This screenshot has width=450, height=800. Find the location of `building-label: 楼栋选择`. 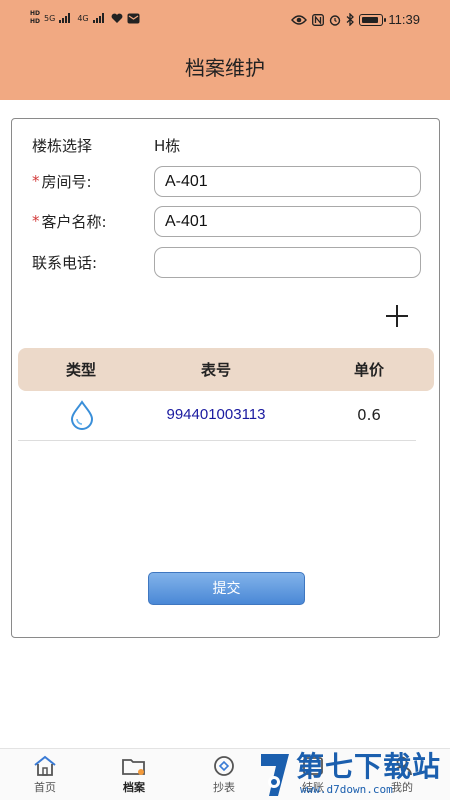

building-label: 楼栋选择 is located at coordinates (62, 145).